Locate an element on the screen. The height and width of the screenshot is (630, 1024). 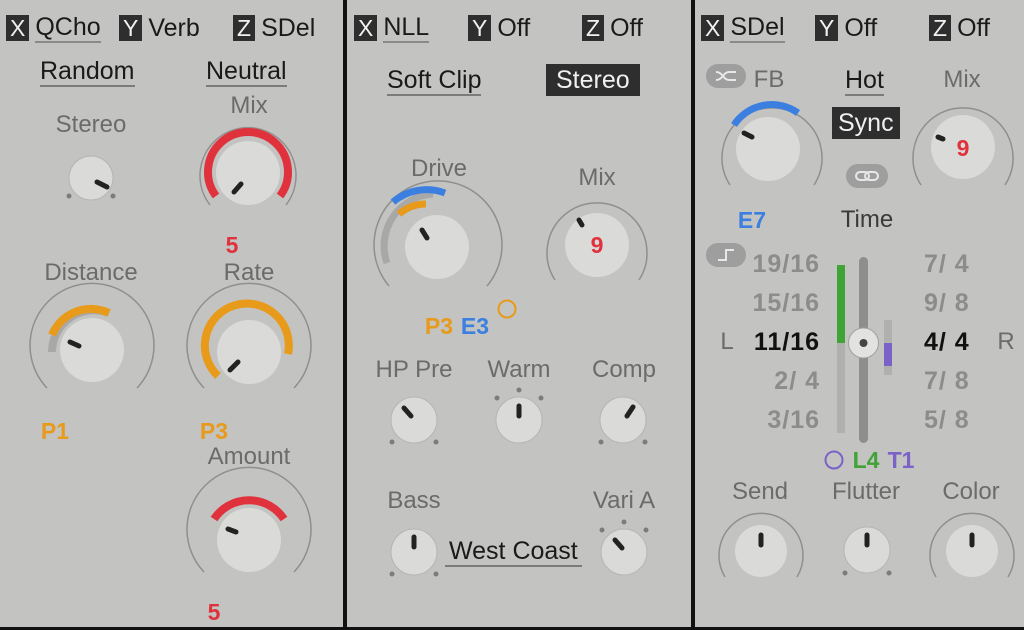
time-label: Time is located at coordinates (867, 219).